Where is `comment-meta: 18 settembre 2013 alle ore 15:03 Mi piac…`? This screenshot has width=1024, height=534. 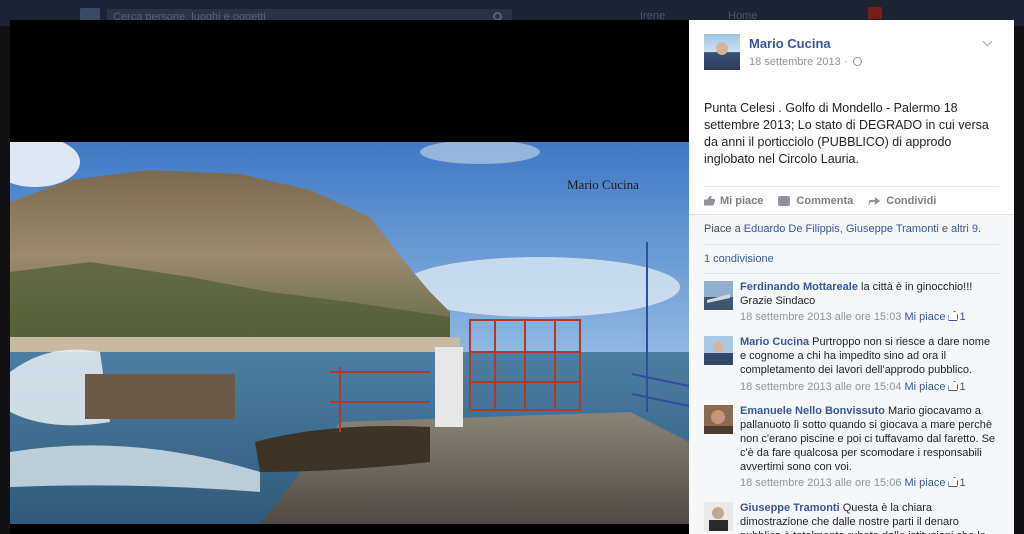
comment-meta: 18 settembre 2013 alle ore 15:03 Mi piac… is located at coordinates (853, 317).